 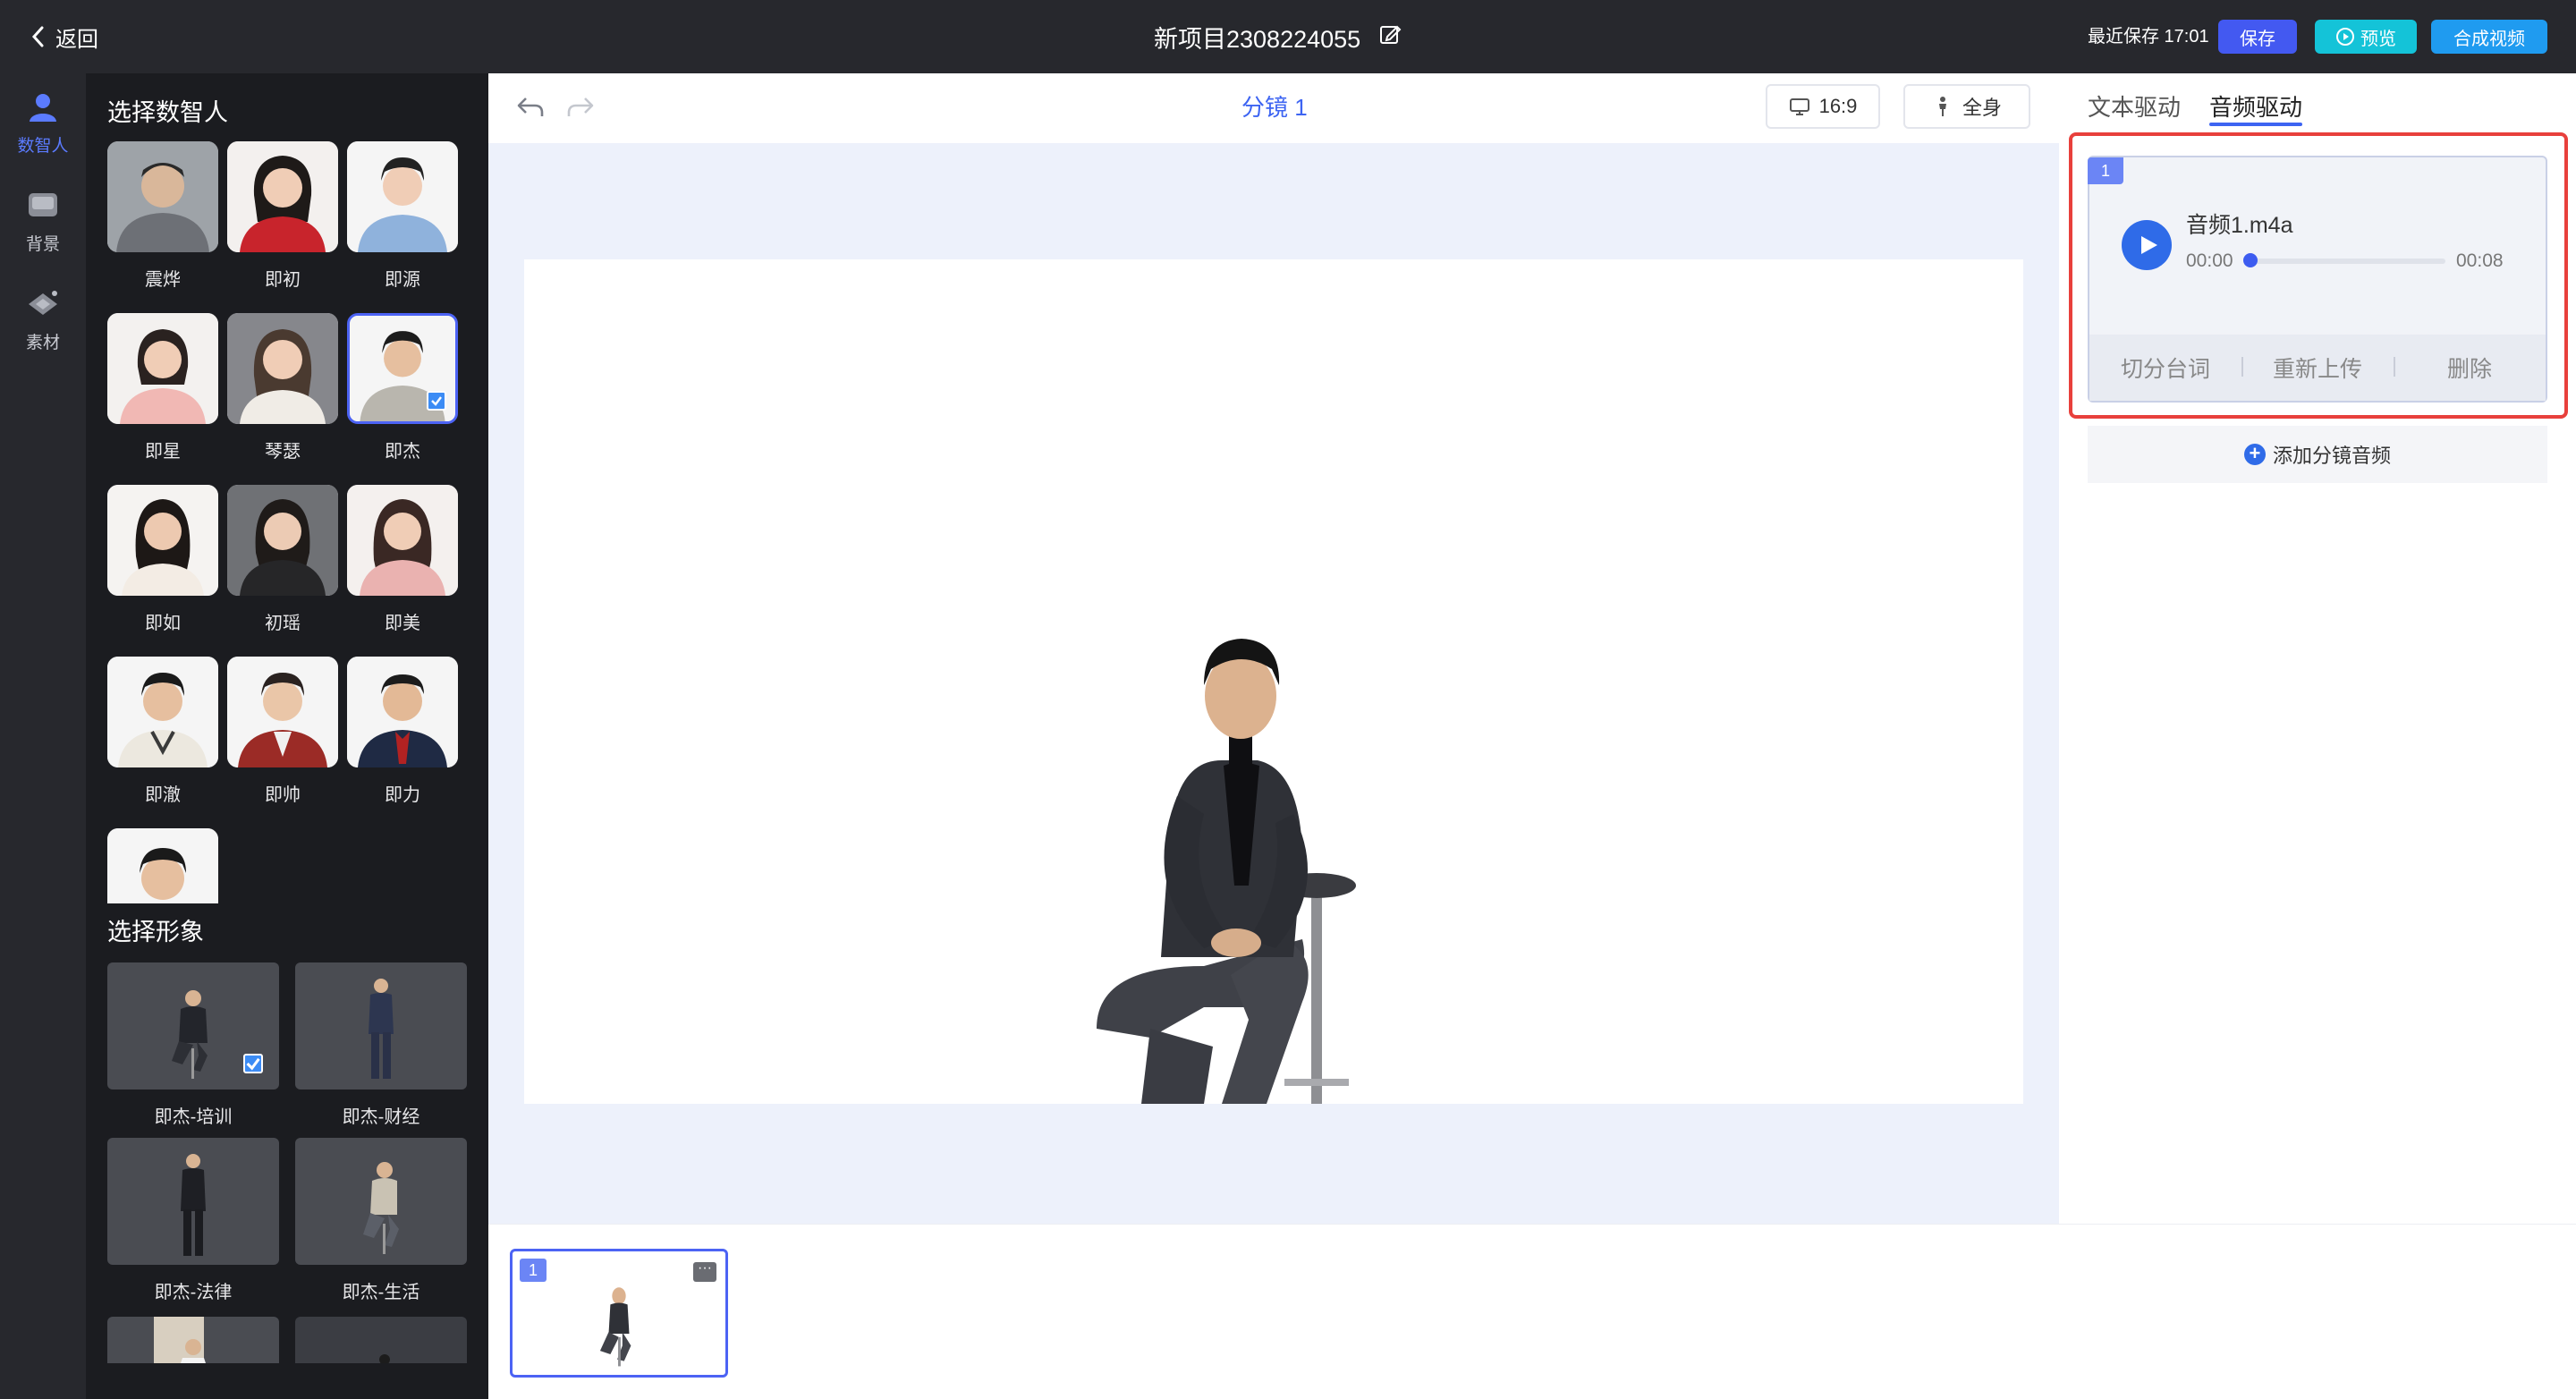 What do you see at coordinates (155, 932) in the screenshot?
I see `image-section-title: 选择形象` at bounding box center [155, 932].